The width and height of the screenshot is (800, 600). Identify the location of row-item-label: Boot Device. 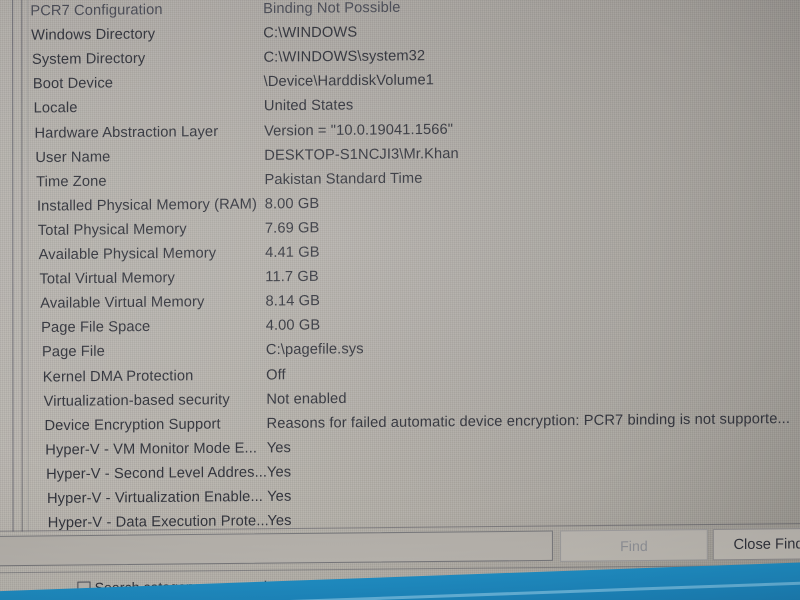
(73, 84).